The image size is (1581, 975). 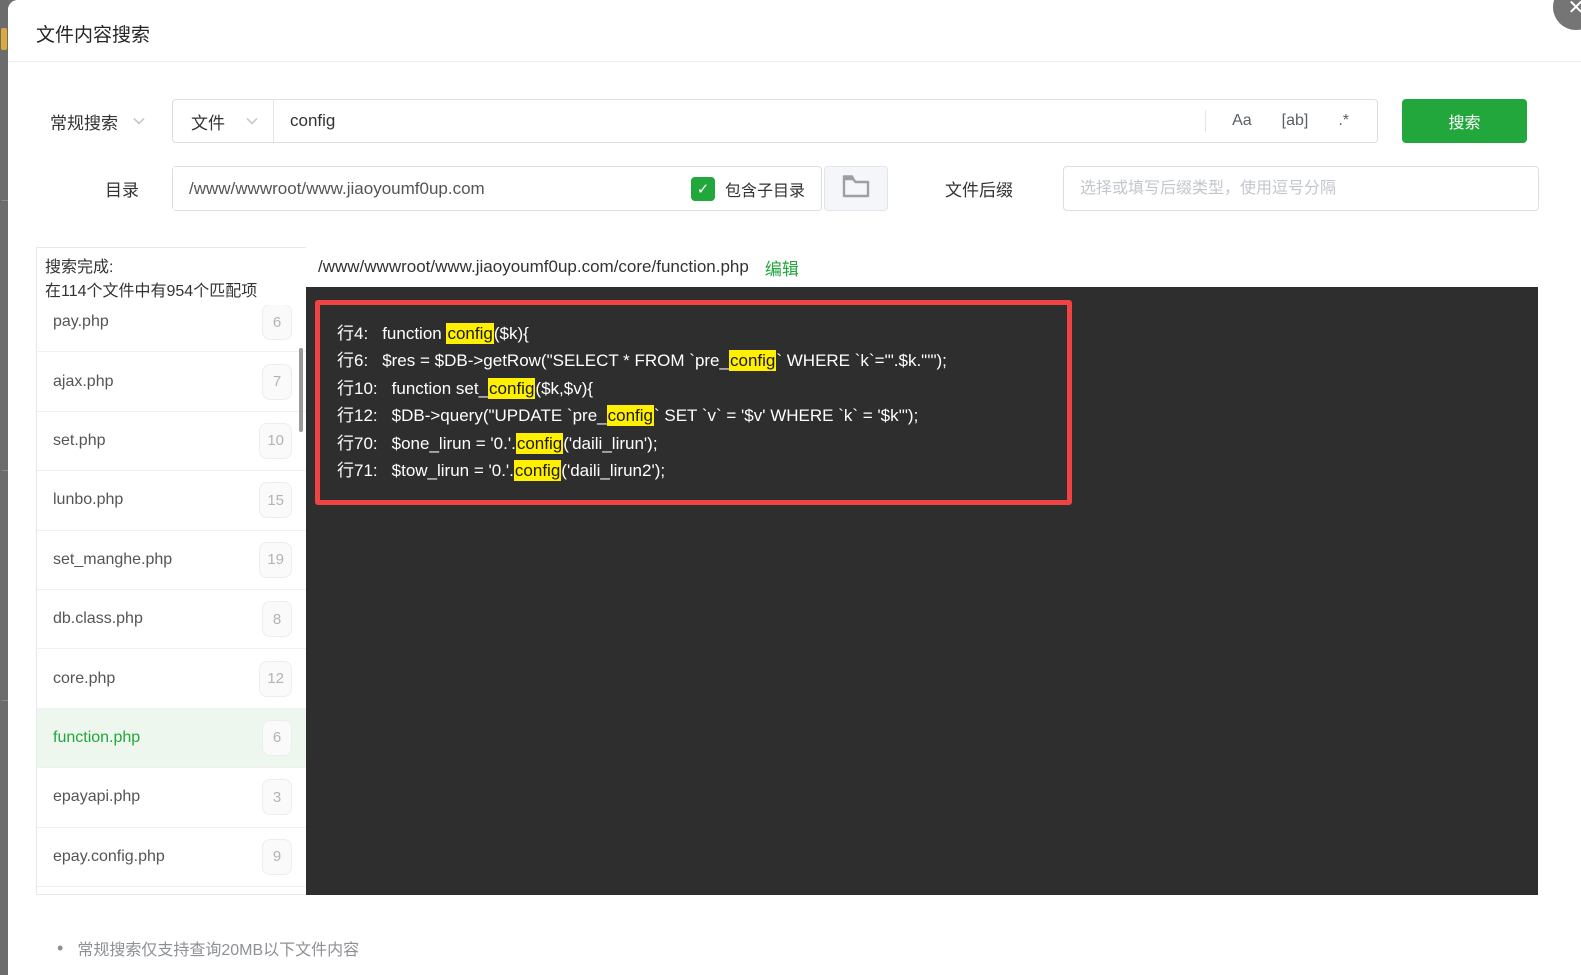 What do you see at coordinates (275, 559) in the screenshot?
I see `match-count-badge: 19` at bounding box center [275, 559].